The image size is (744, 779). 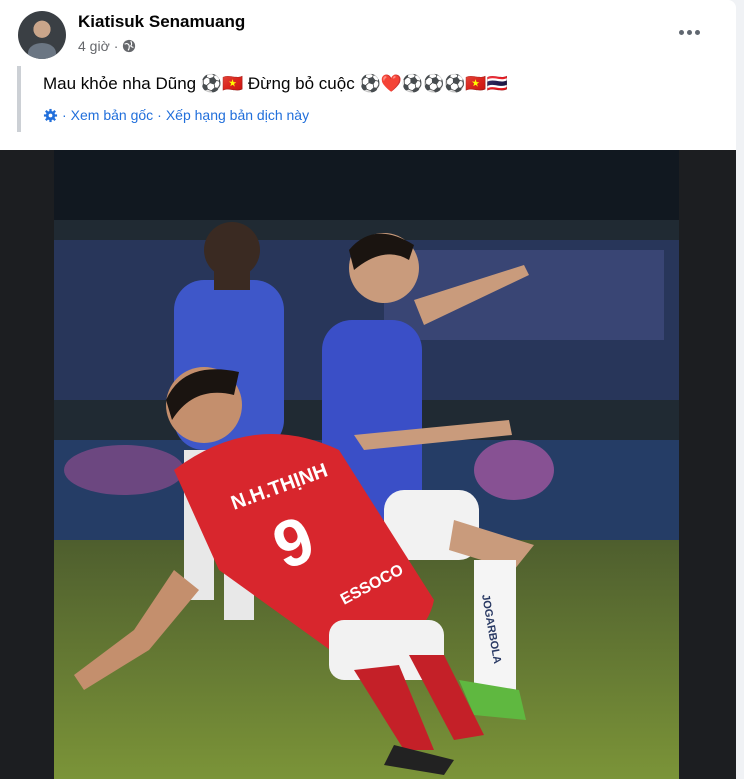 What do you see at coordinates (161, 22) in the screenshot?
I see `author-name: Kiatisuk Senamuang` at bounding box center [161, 22].